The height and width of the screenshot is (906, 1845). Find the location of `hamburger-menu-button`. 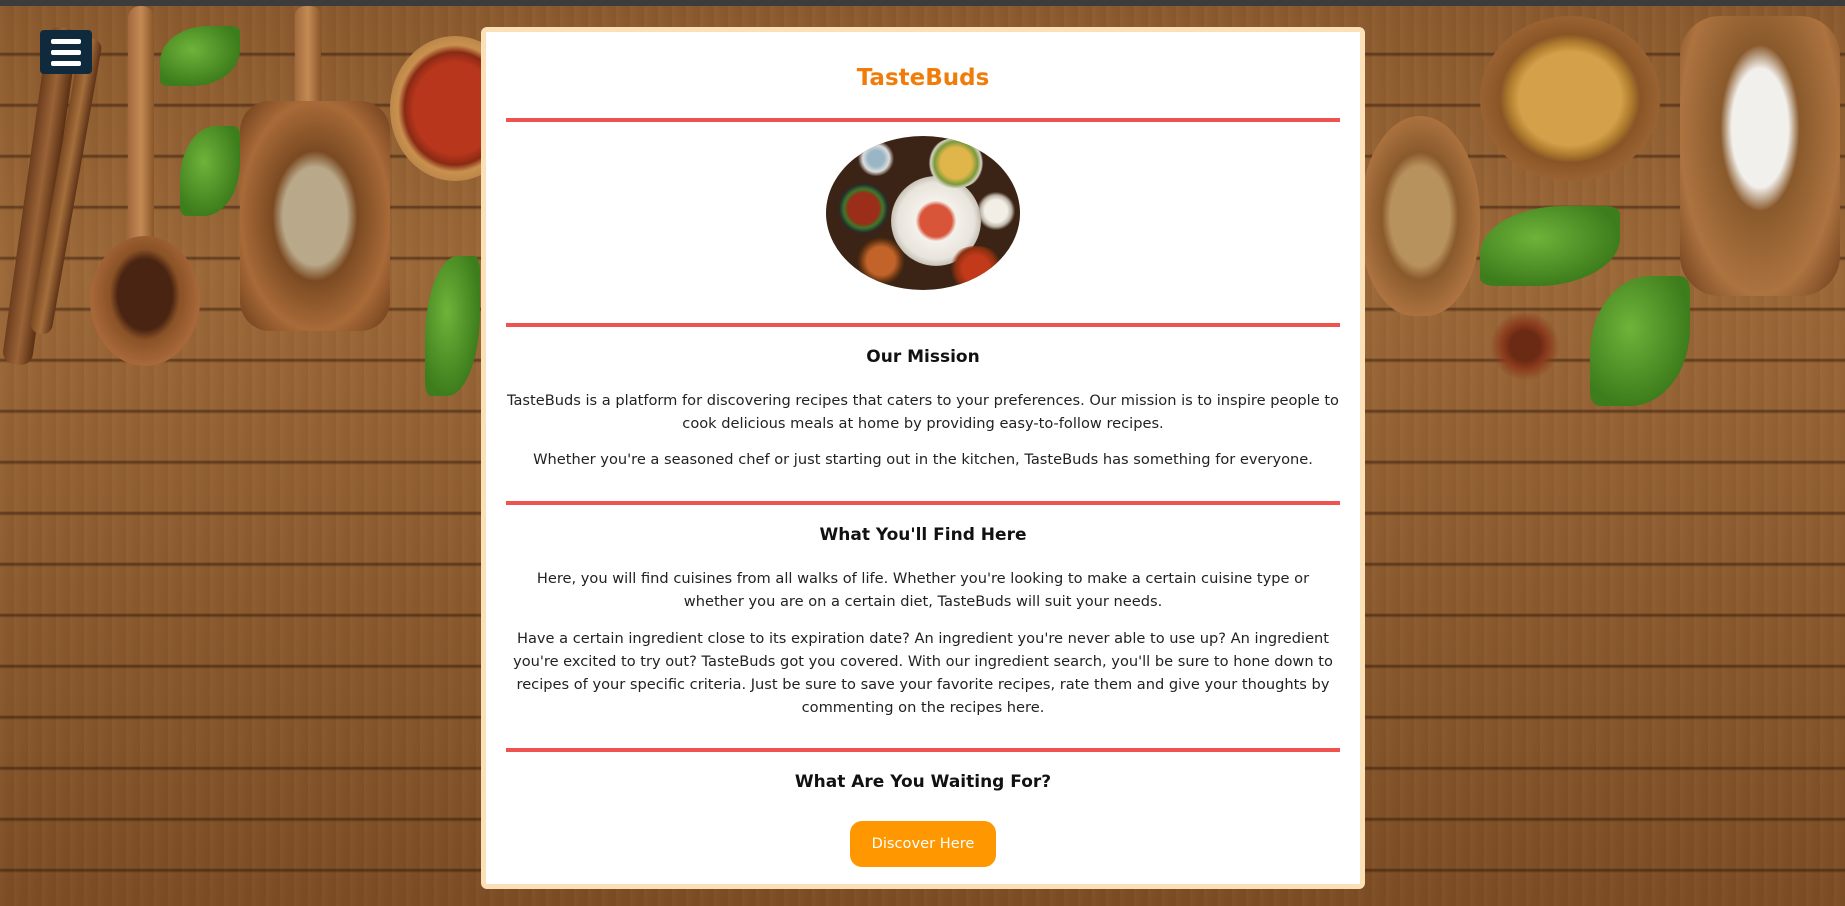

hamburger-menu-button is located at coordinates (66, 52).